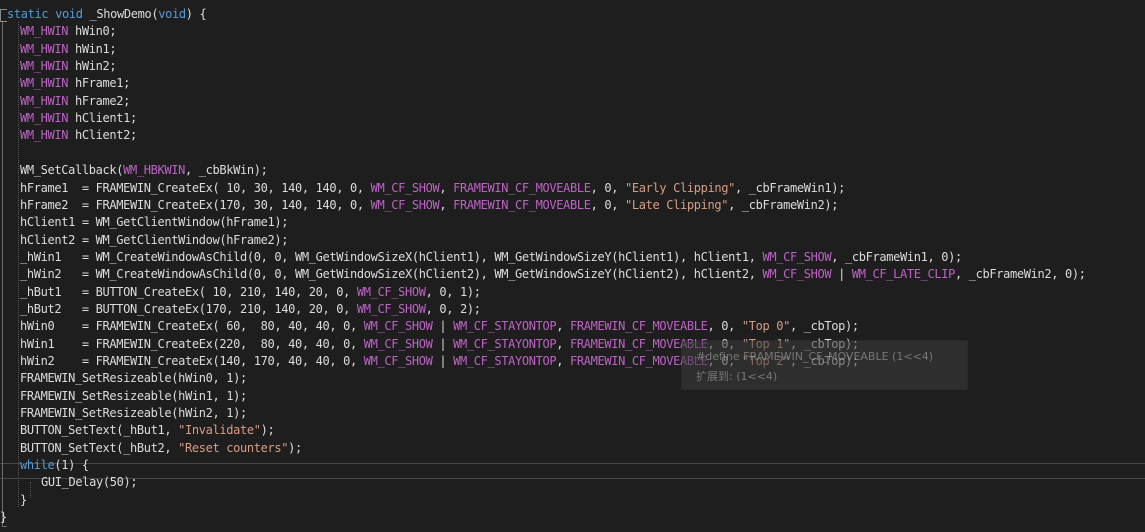  I want to click on code-token: "Early Clipping", so click(679, 187).